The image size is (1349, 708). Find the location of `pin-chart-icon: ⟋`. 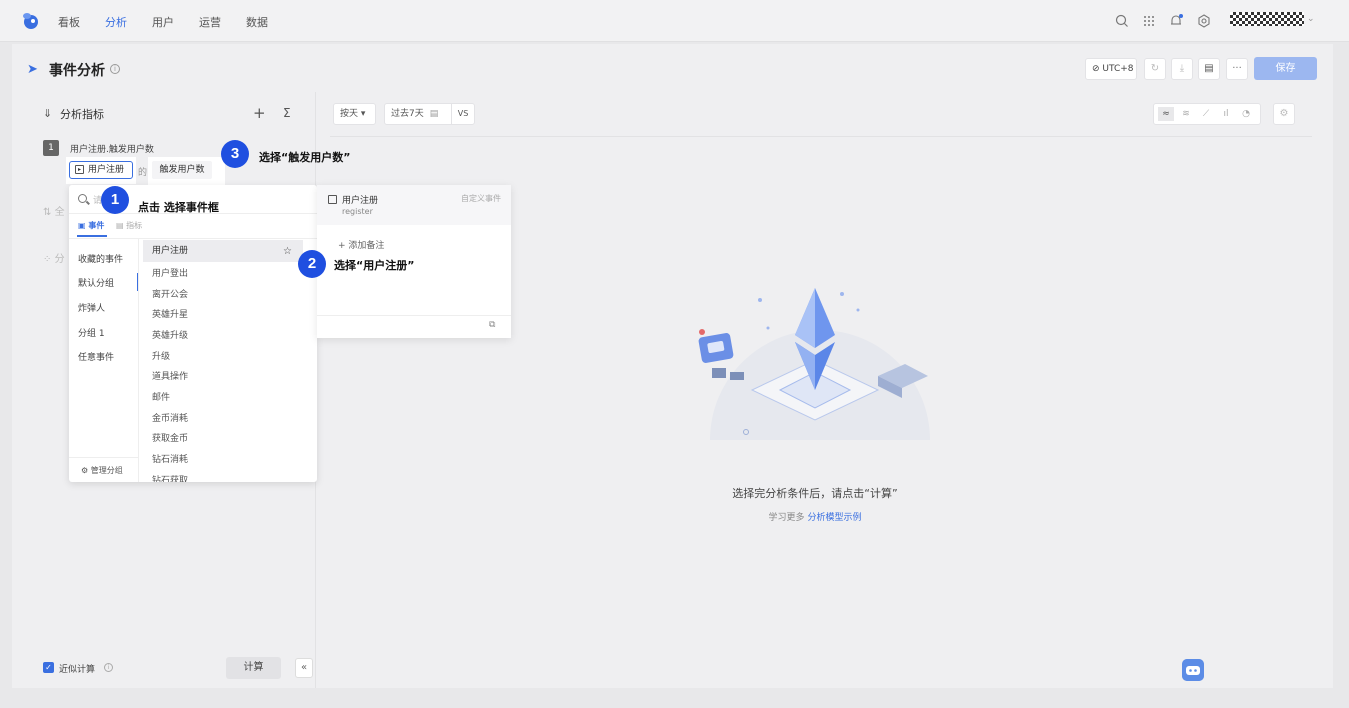

pin-chart-icon: ⟋ is located at coordinates (1206, 114).